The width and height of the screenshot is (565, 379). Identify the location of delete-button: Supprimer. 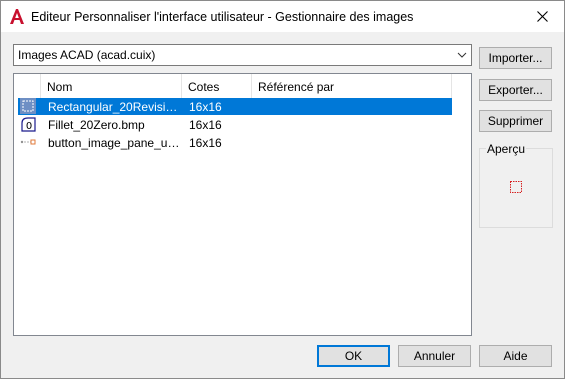
(515, 121).